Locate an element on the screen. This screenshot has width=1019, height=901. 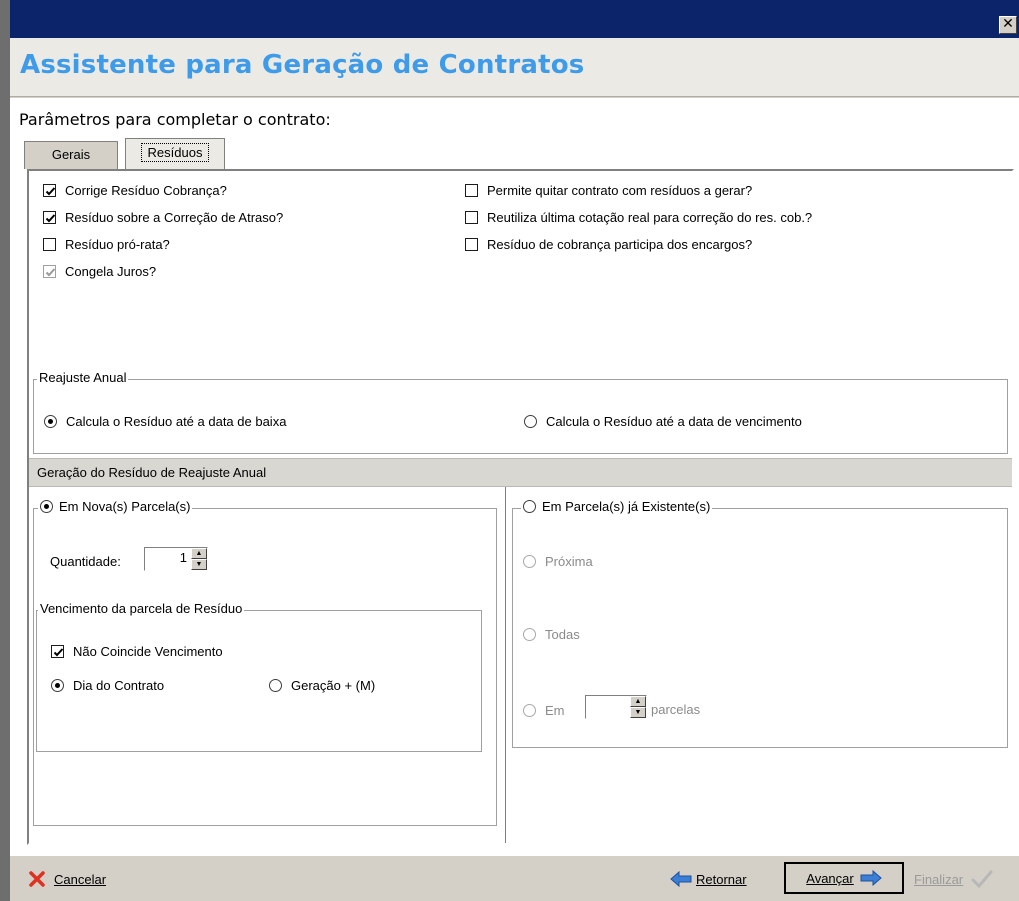
radio-em-nova-parcela: Em Nova(s) Parcela(s) is located at coordinates (115, 506).